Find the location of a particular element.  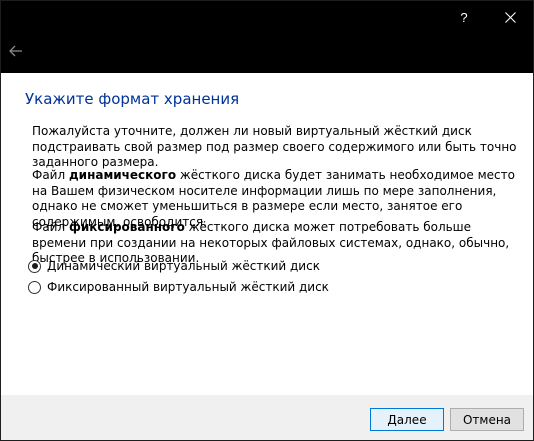

back-arrow-icon is located at coordinates (15, 51).